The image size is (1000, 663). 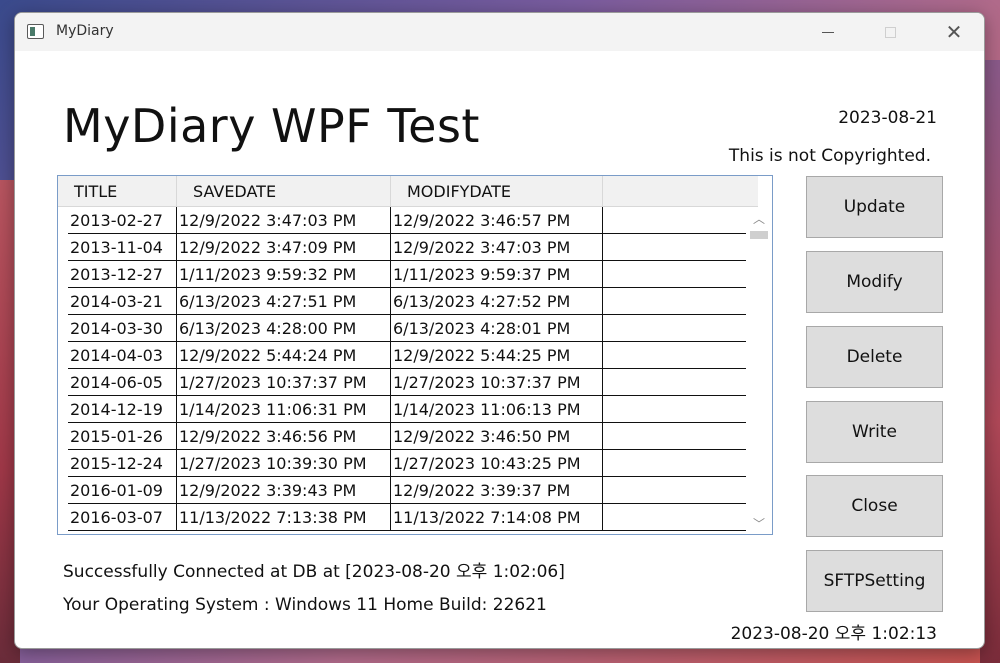 What do you see at coordinates (284, 463) in the screenshot?
I see `cell-savedate: 1/27/2023 10:39:30 PM` at bounding box center [284, 463].